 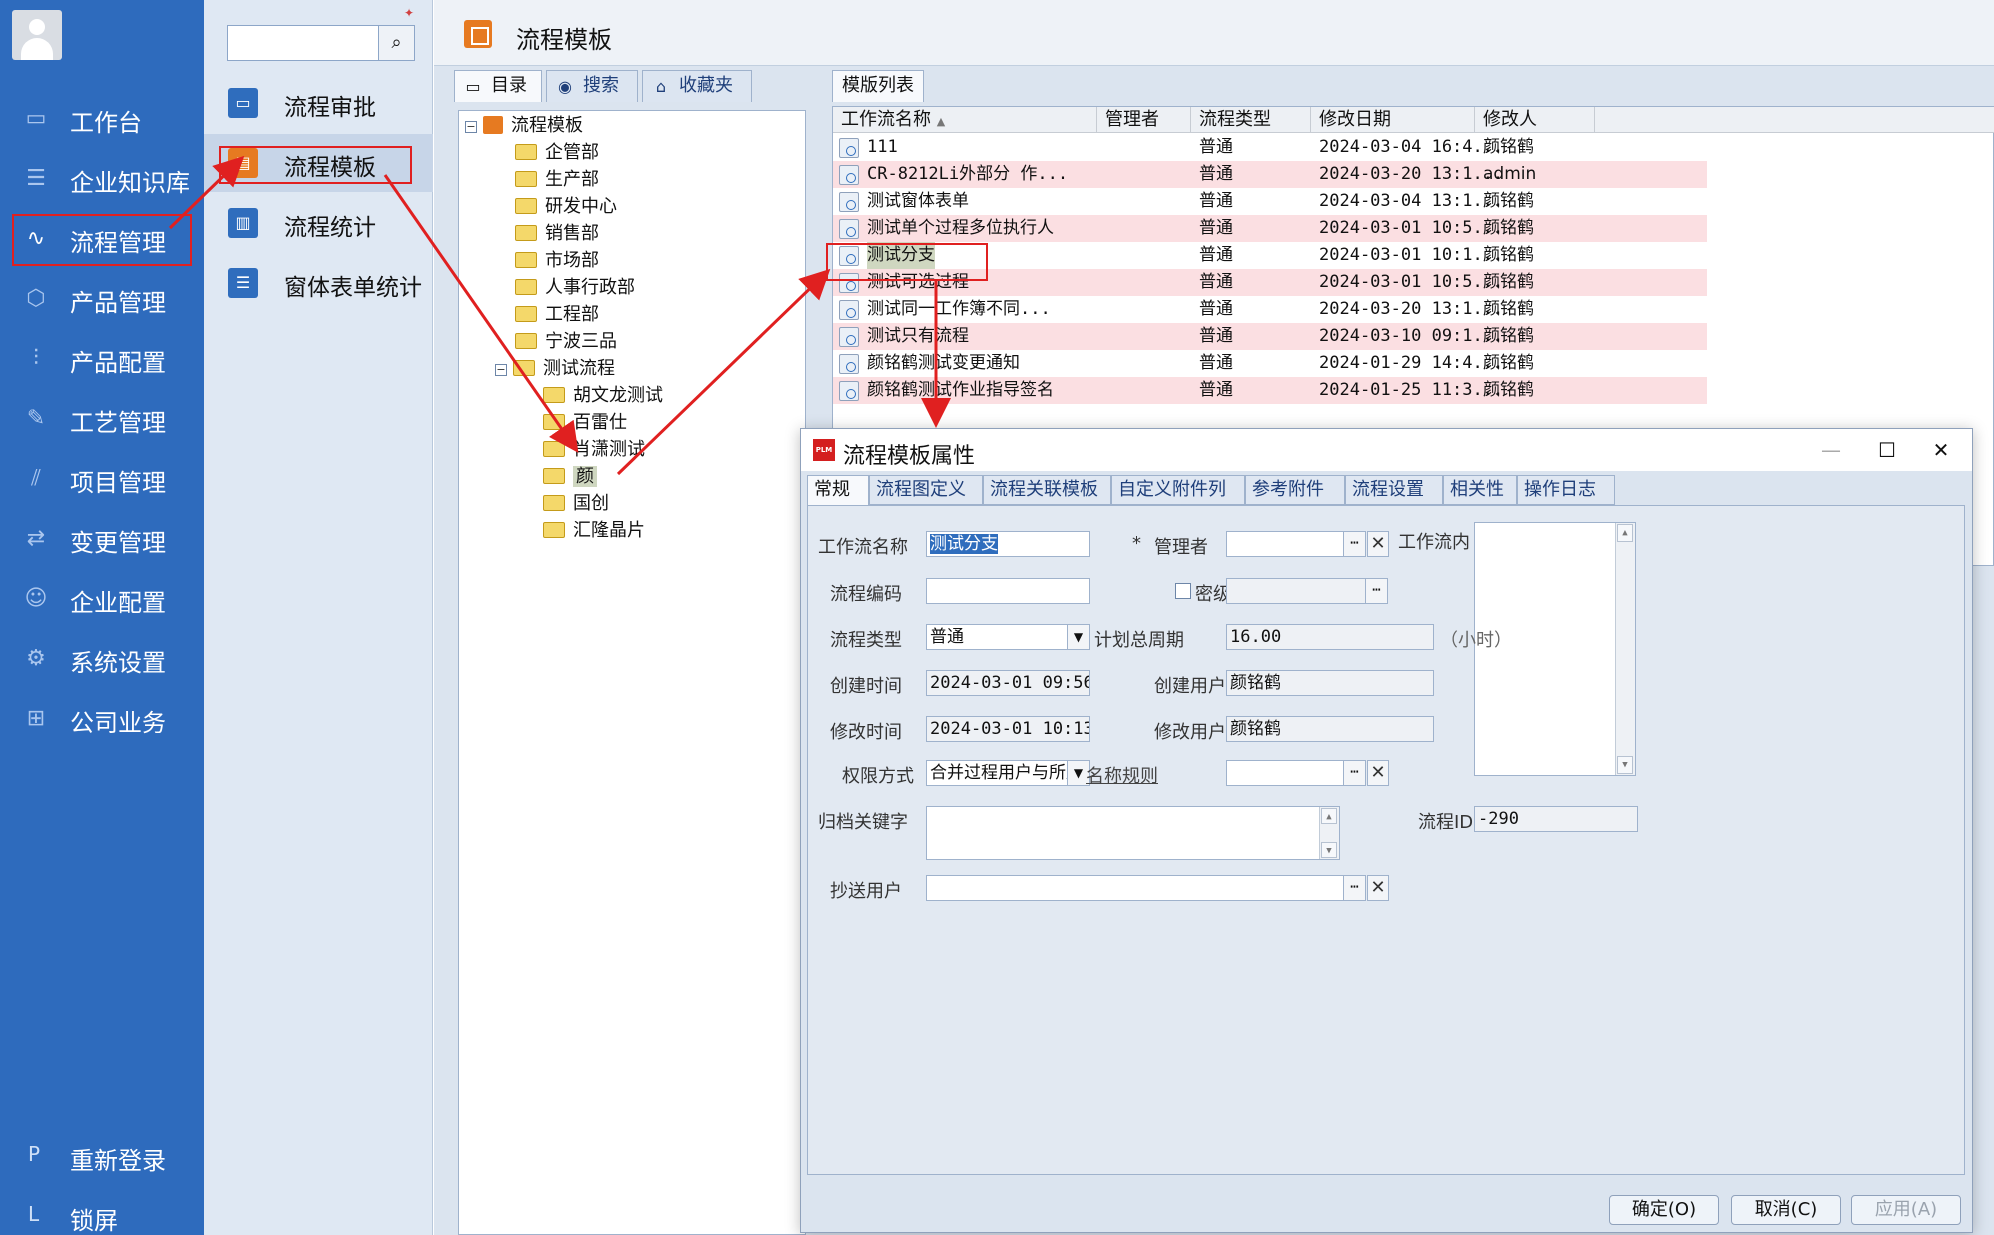 I want to click on table-row: 111 普通 2024-03-04 16:4... 颜铭鹤, so click(x=1270, y=147).